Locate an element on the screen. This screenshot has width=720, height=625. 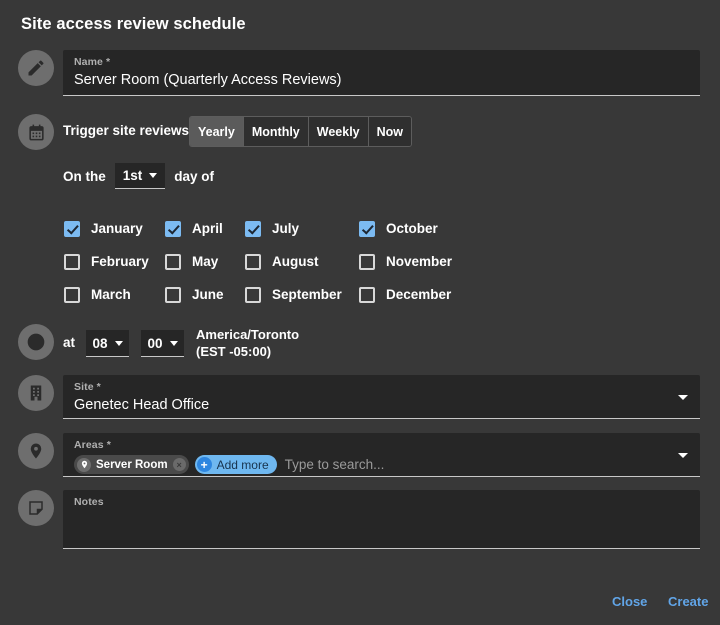
minute-select: 00 is located at coordinates (162, 343).